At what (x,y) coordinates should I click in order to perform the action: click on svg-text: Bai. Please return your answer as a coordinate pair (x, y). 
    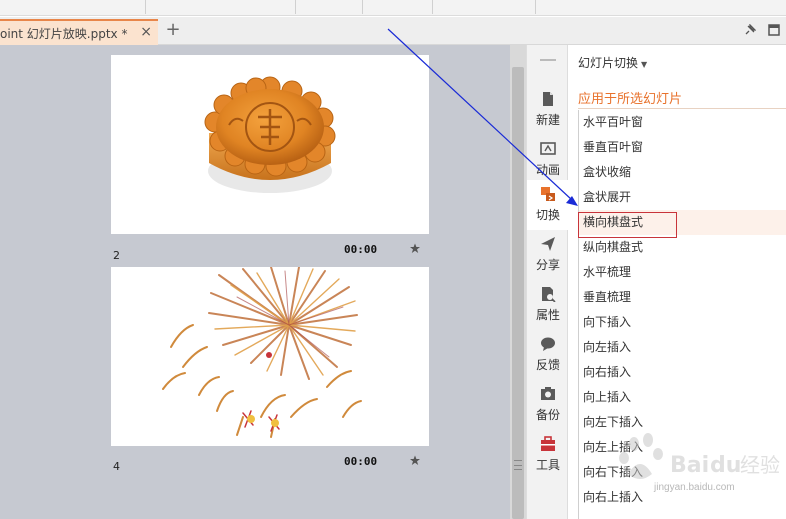
    Looking at the image, I should click on (689, 465).